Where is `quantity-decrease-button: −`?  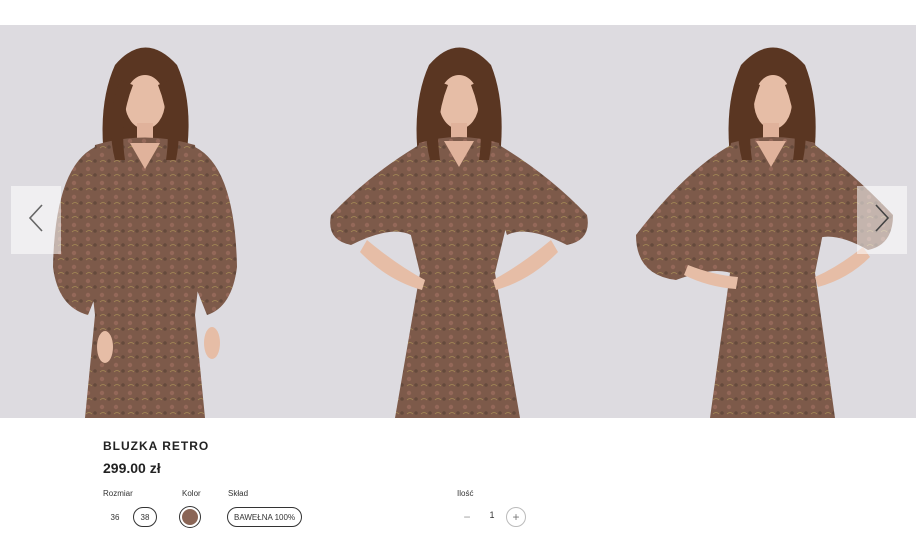
quantity-decrease-button: − is located at coordinates (467, 517).